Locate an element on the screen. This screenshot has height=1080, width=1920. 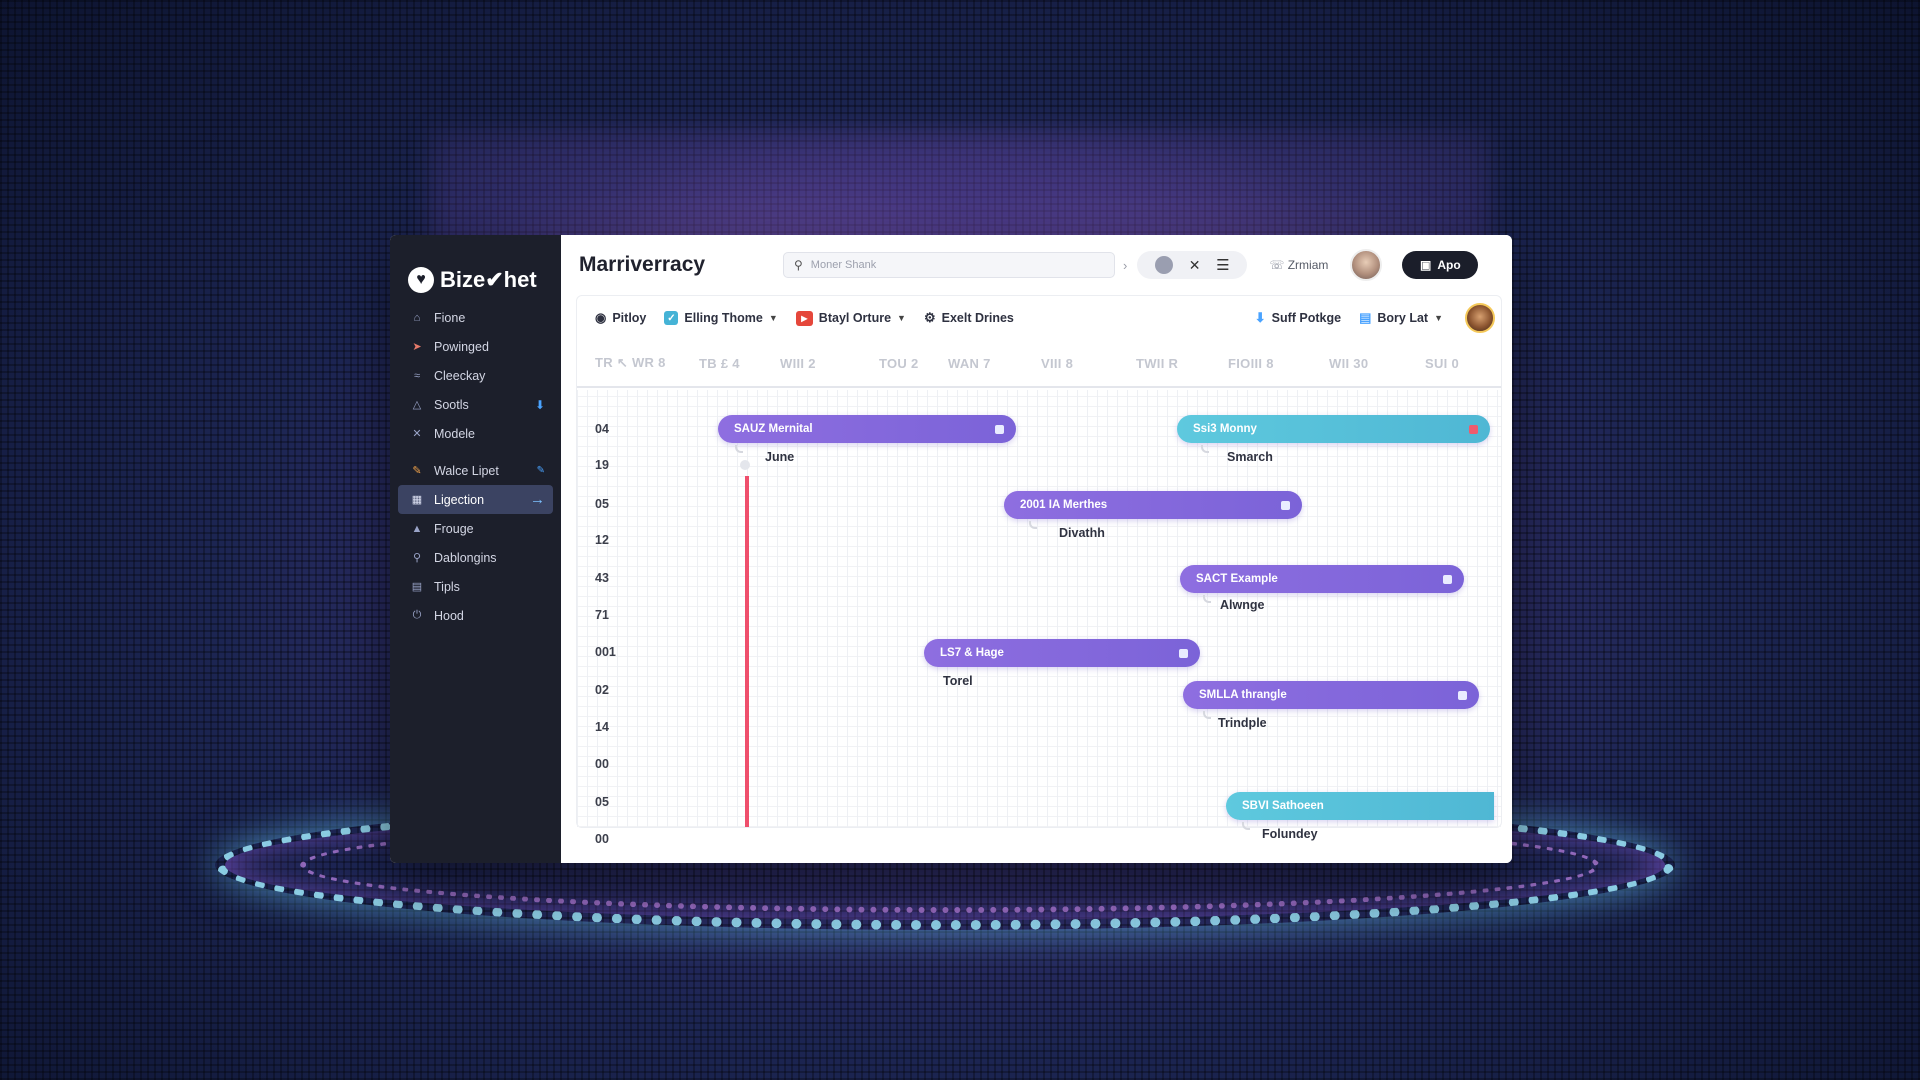
btayl-orture-dropdown: ▶ Btayl Orture ▼ is located at coordinates (850, 318).